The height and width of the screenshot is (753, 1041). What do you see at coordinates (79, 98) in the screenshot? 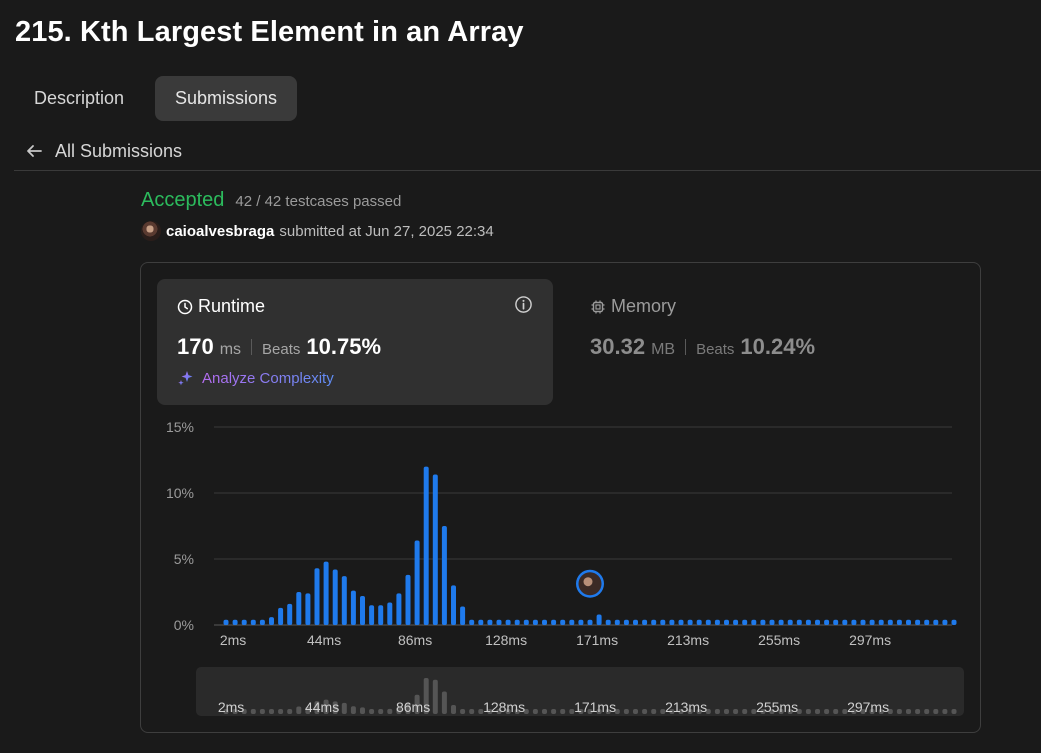
I see `tab-description: Description` at bounding box center [79, 98].